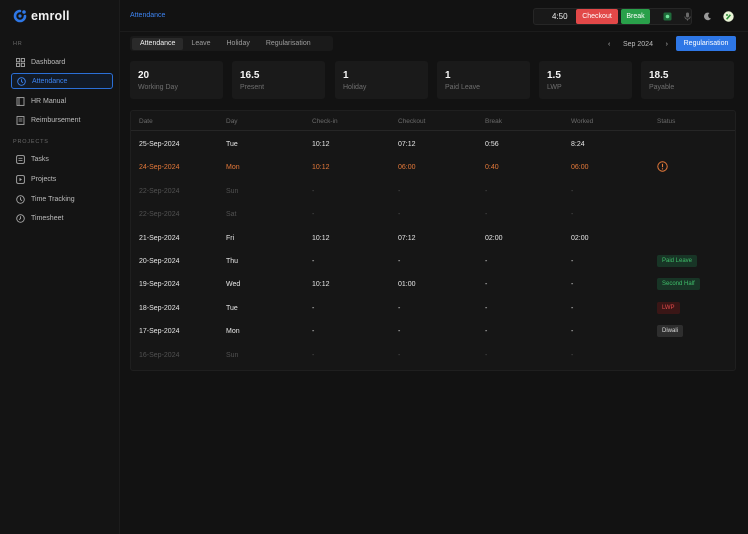 The image size is (748, 534). What do you see at coordinates (433, 284) in the screenshot?
I see `table-row: 19-Sep-2024 Wed 10:12 01:00 - - Second Half` at bounding box center [433, 284].